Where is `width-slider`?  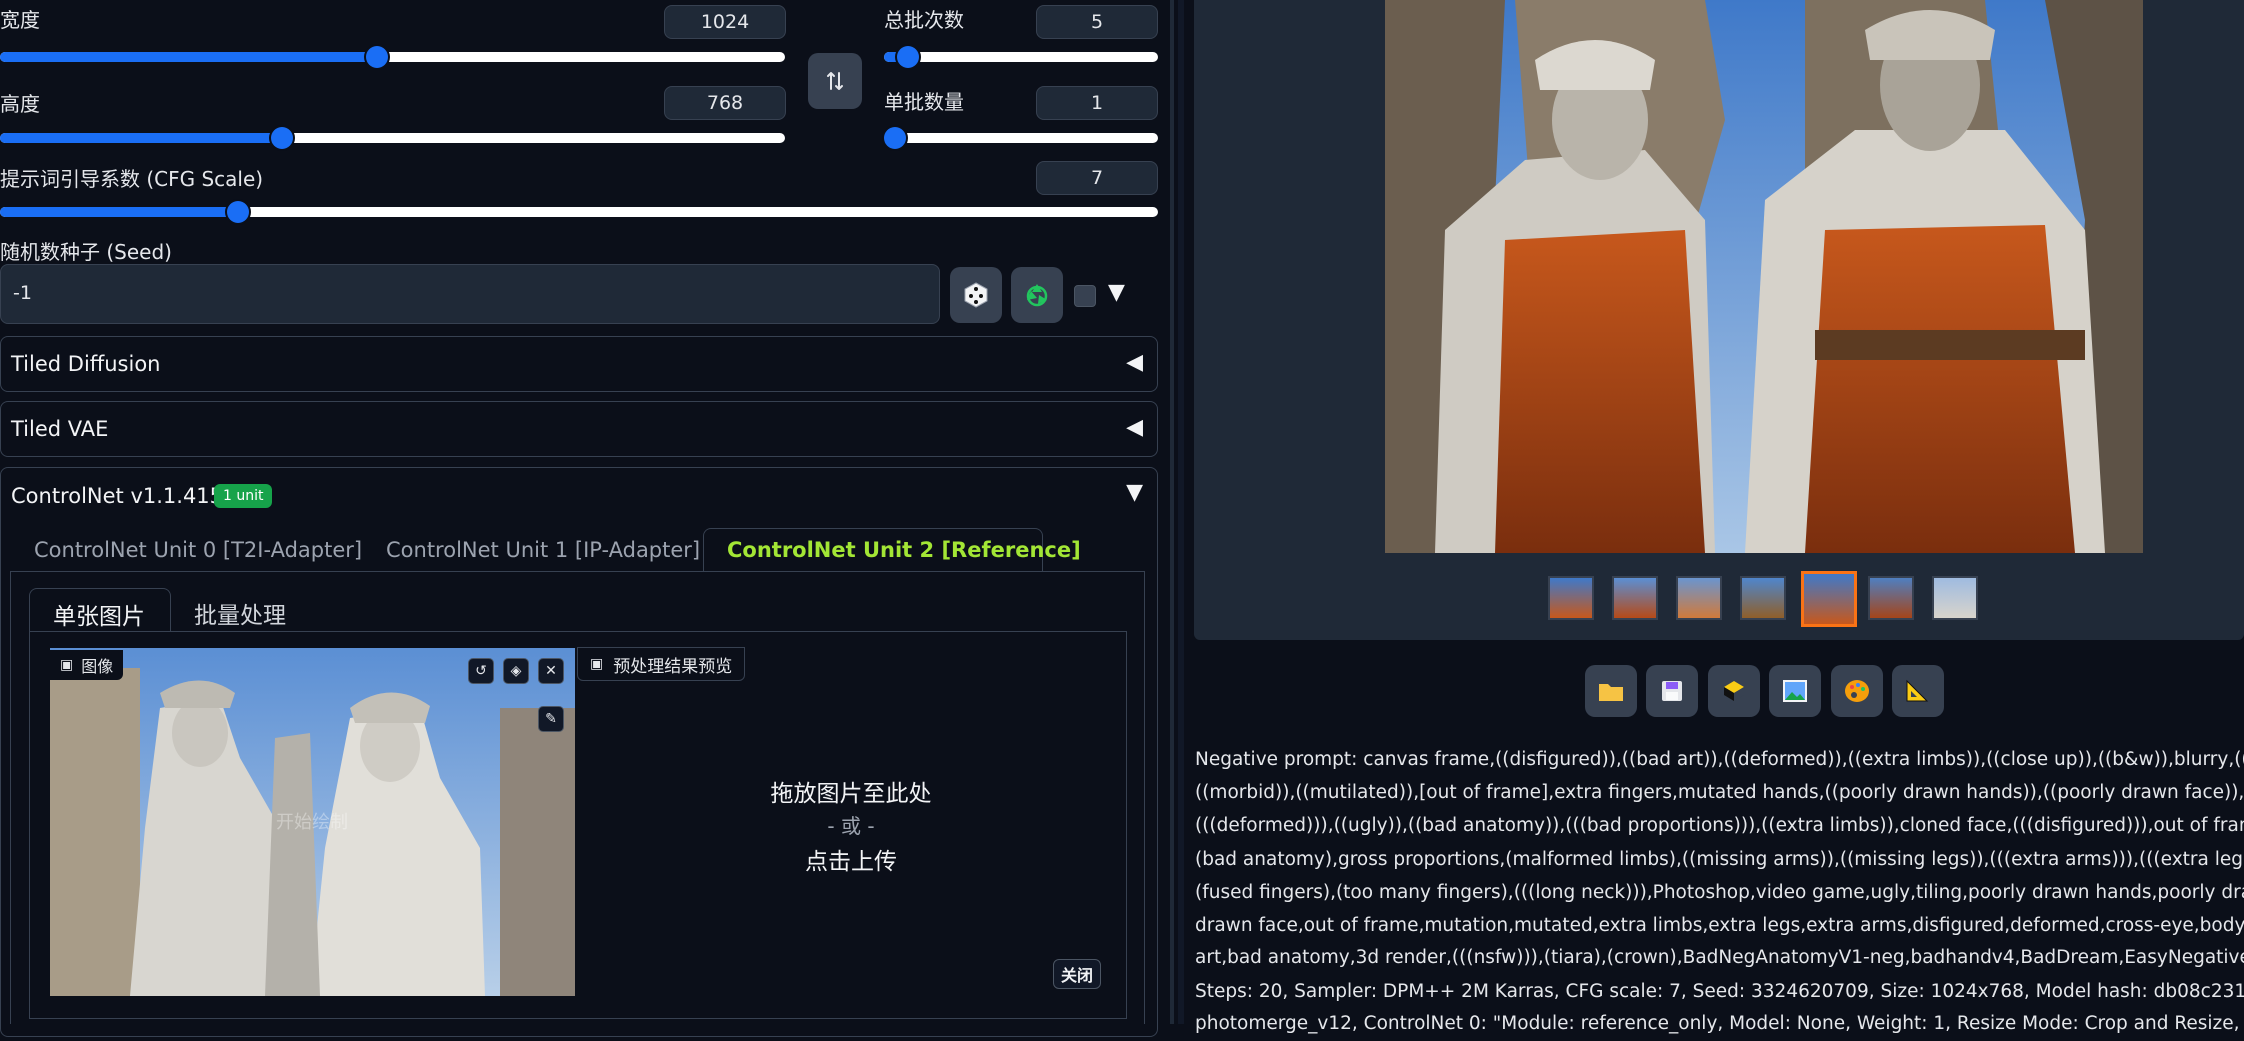 width-slider is located at coordinates (392, 57).